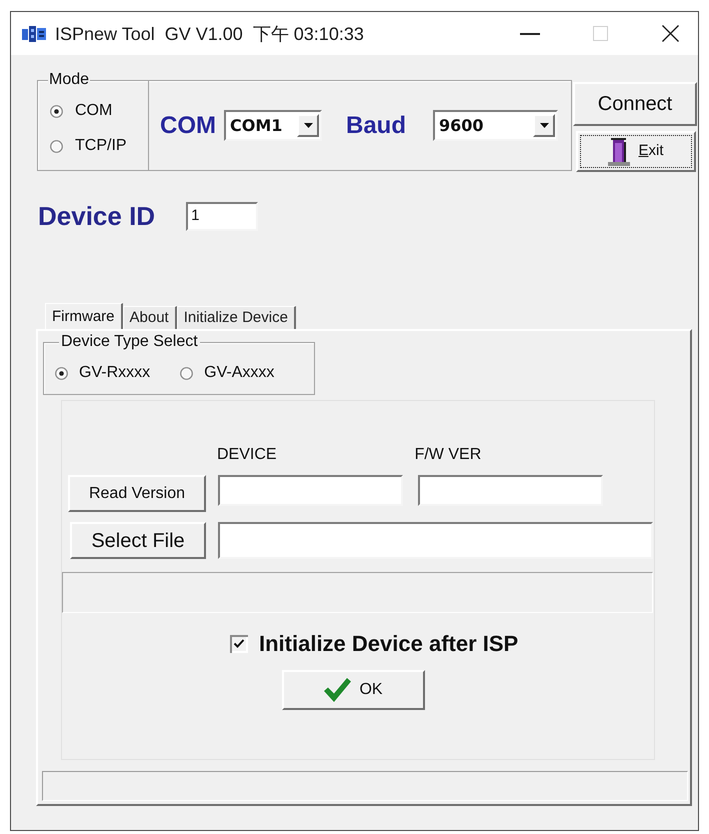  Describe the element at coordinates (239, 644) in the screenshot. I see `checkbox` at that location.